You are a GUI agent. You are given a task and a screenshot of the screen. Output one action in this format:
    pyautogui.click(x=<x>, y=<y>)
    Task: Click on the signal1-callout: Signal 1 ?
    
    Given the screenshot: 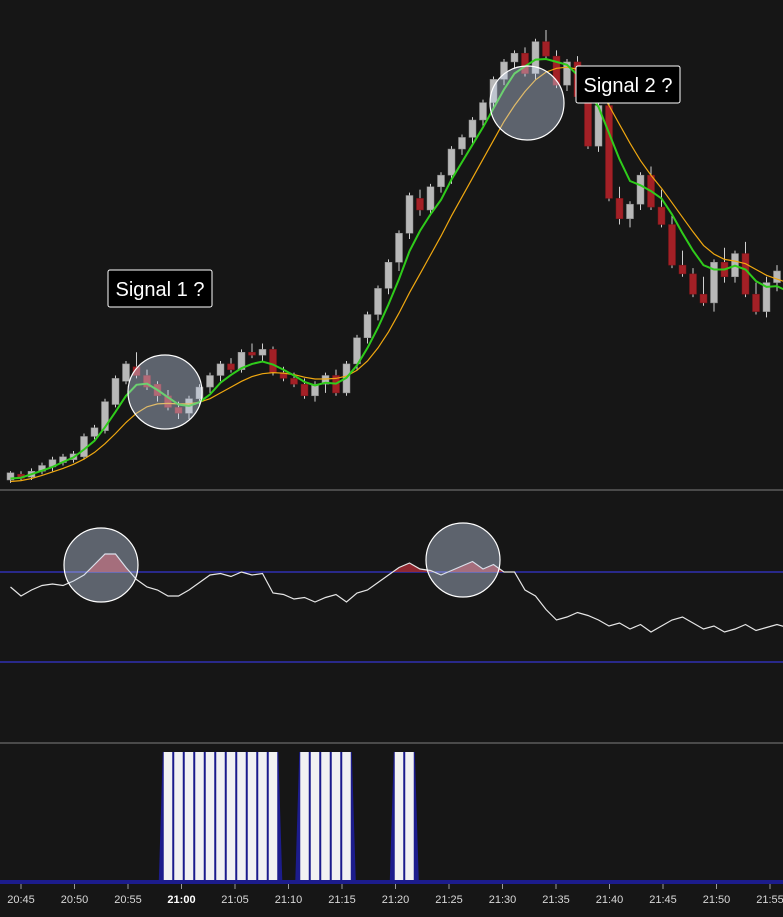 What is the action you would take?
    pyautogui.click(x=160, y=288)
    